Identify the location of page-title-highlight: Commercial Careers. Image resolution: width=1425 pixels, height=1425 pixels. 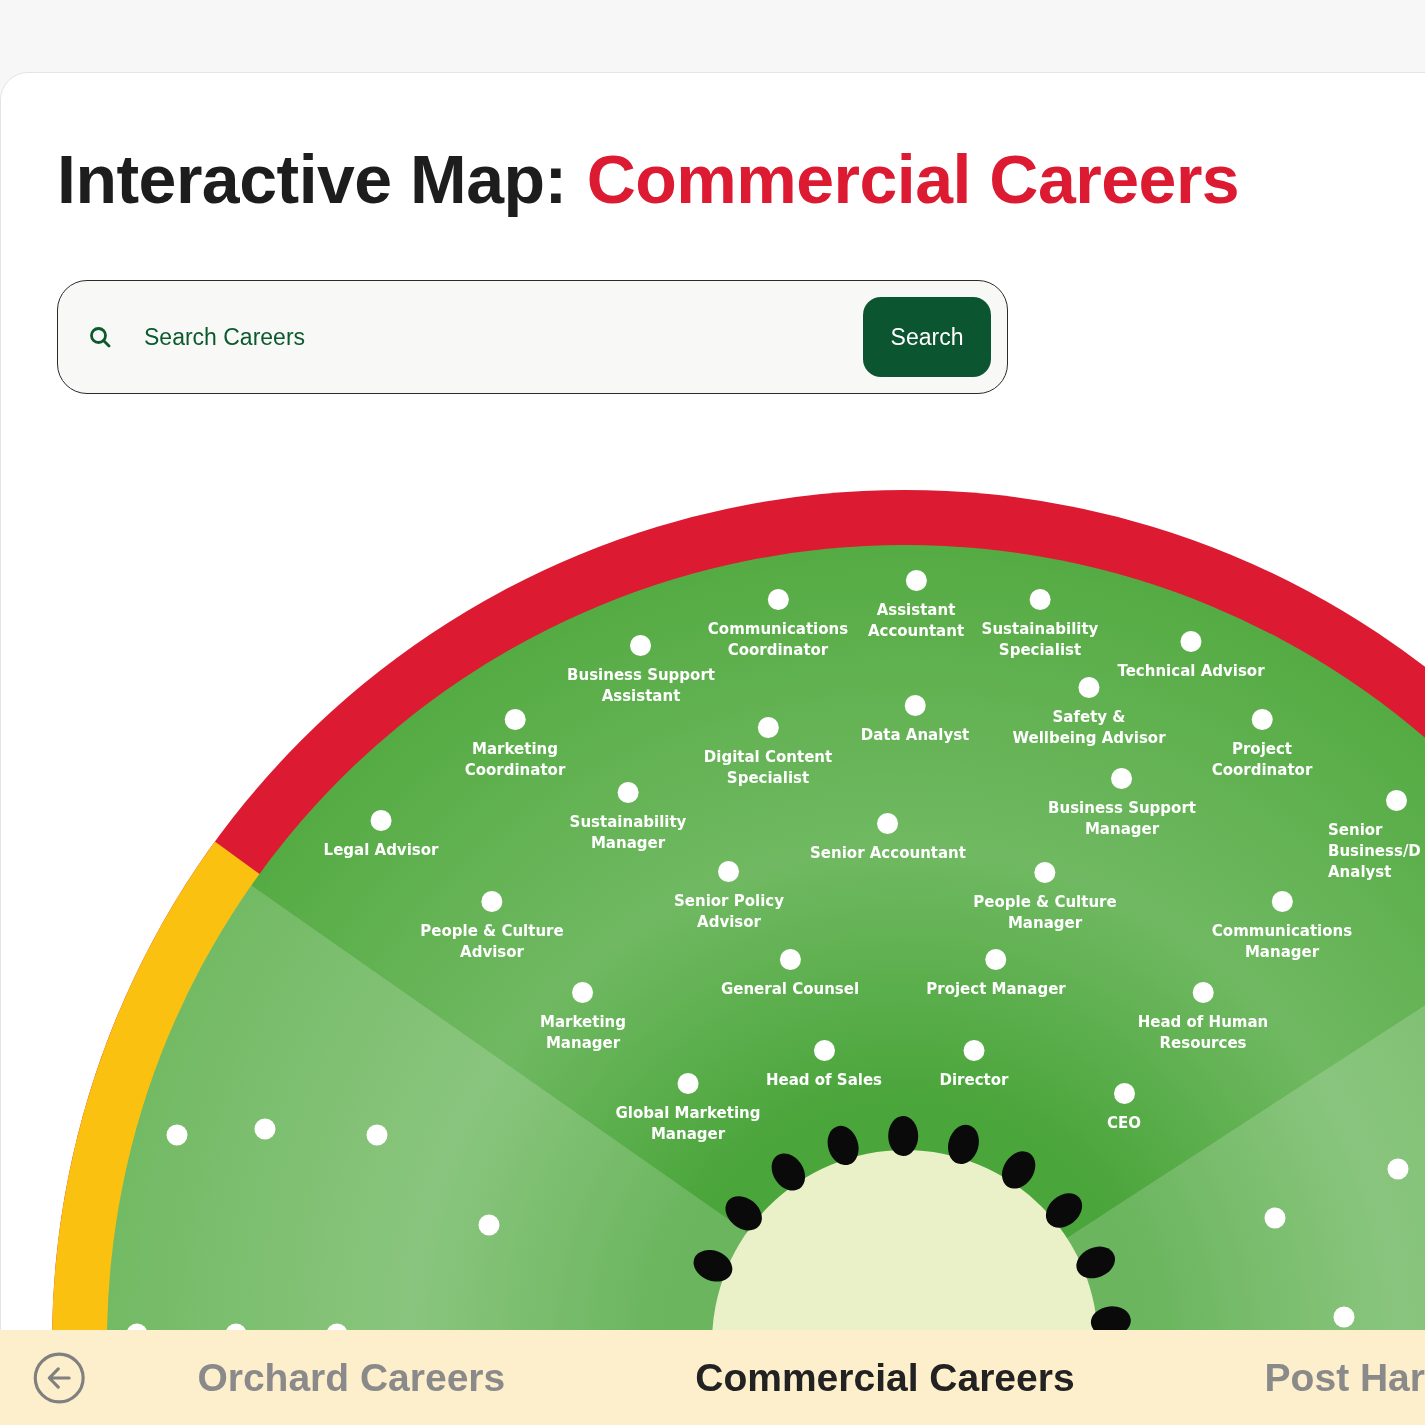
(913, 179).